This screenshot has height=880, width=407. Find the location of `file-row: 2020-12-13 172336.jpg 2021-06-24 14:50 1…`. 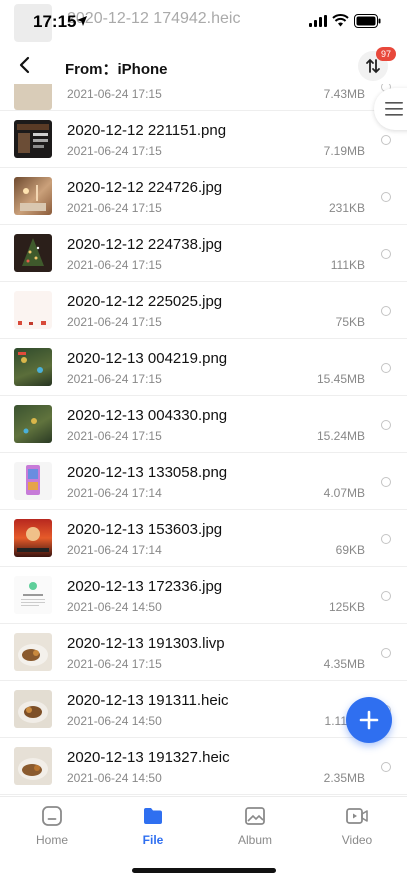

file-row: 2020-12-13 172336.jpg 2021-06-24 14:50 1… is located at coordinates (203, 595).